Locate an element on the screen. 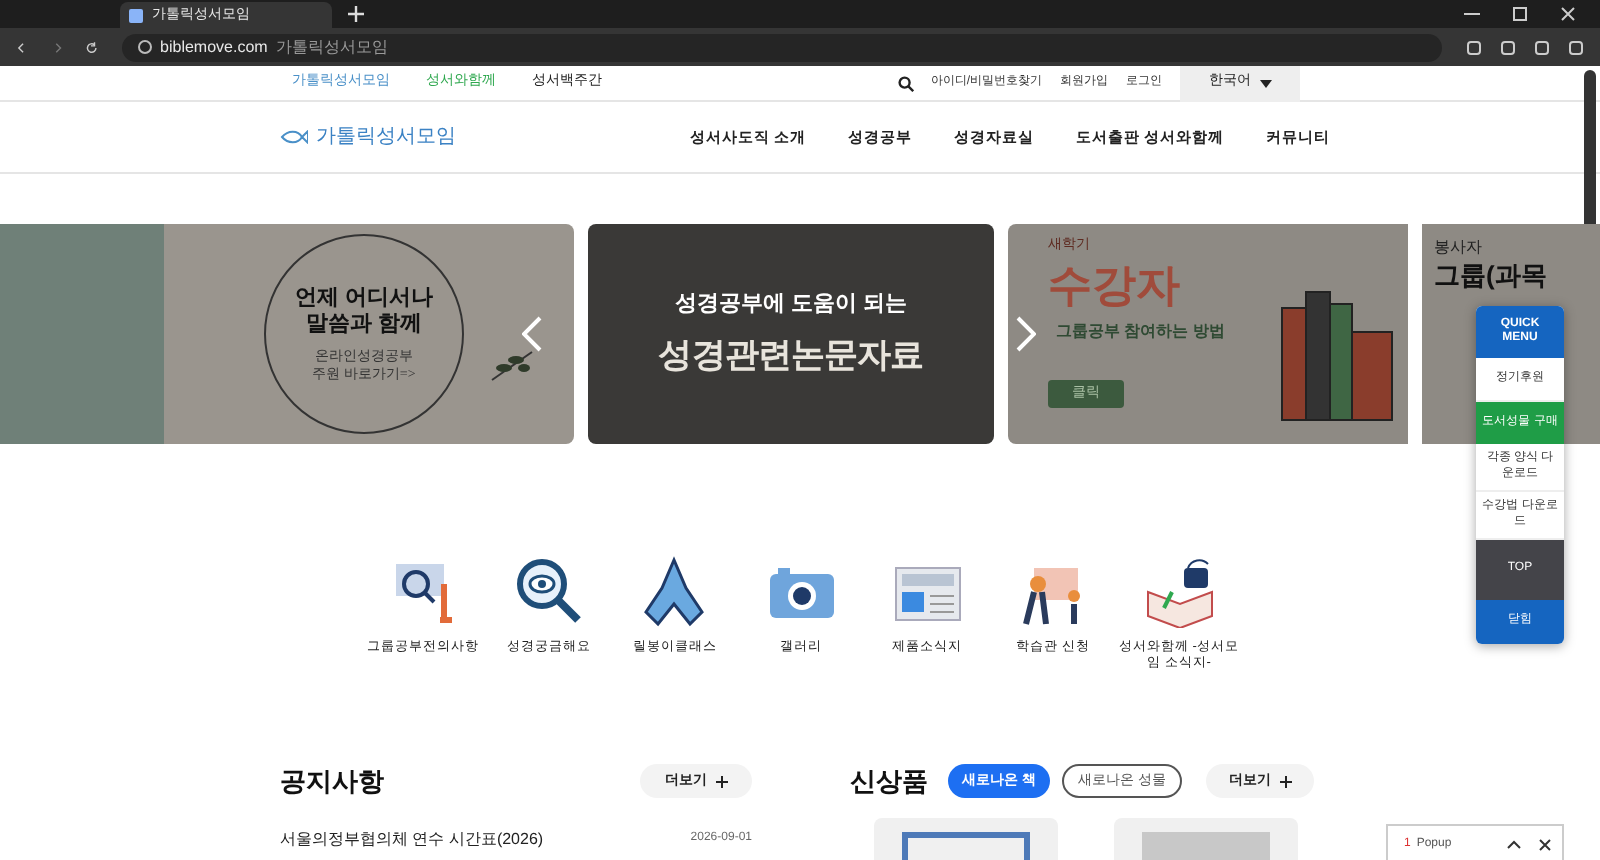  slide-subtext: 그룹공부 참여하는 방법 is located at coordinates (1140, 332).